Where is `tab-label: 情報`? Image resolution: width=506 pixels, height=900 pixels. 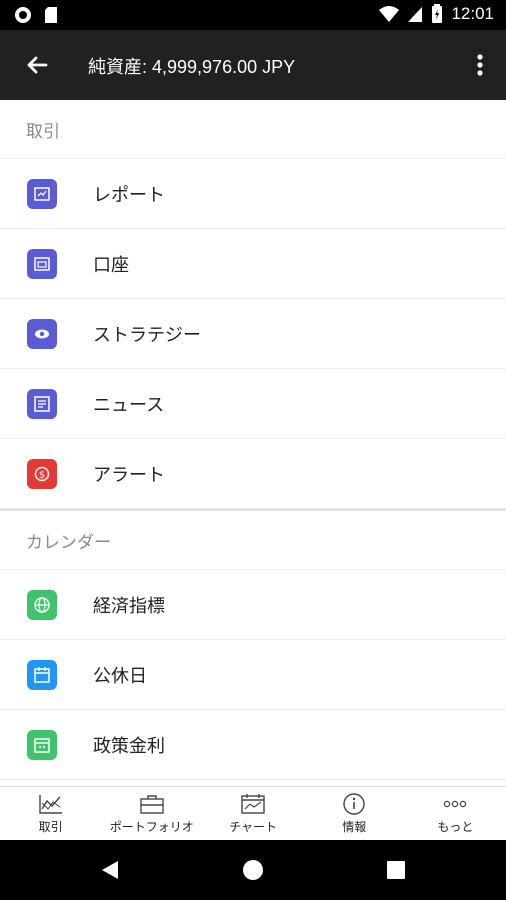 tab-label: 情報 is located at coordinates (354, 827).